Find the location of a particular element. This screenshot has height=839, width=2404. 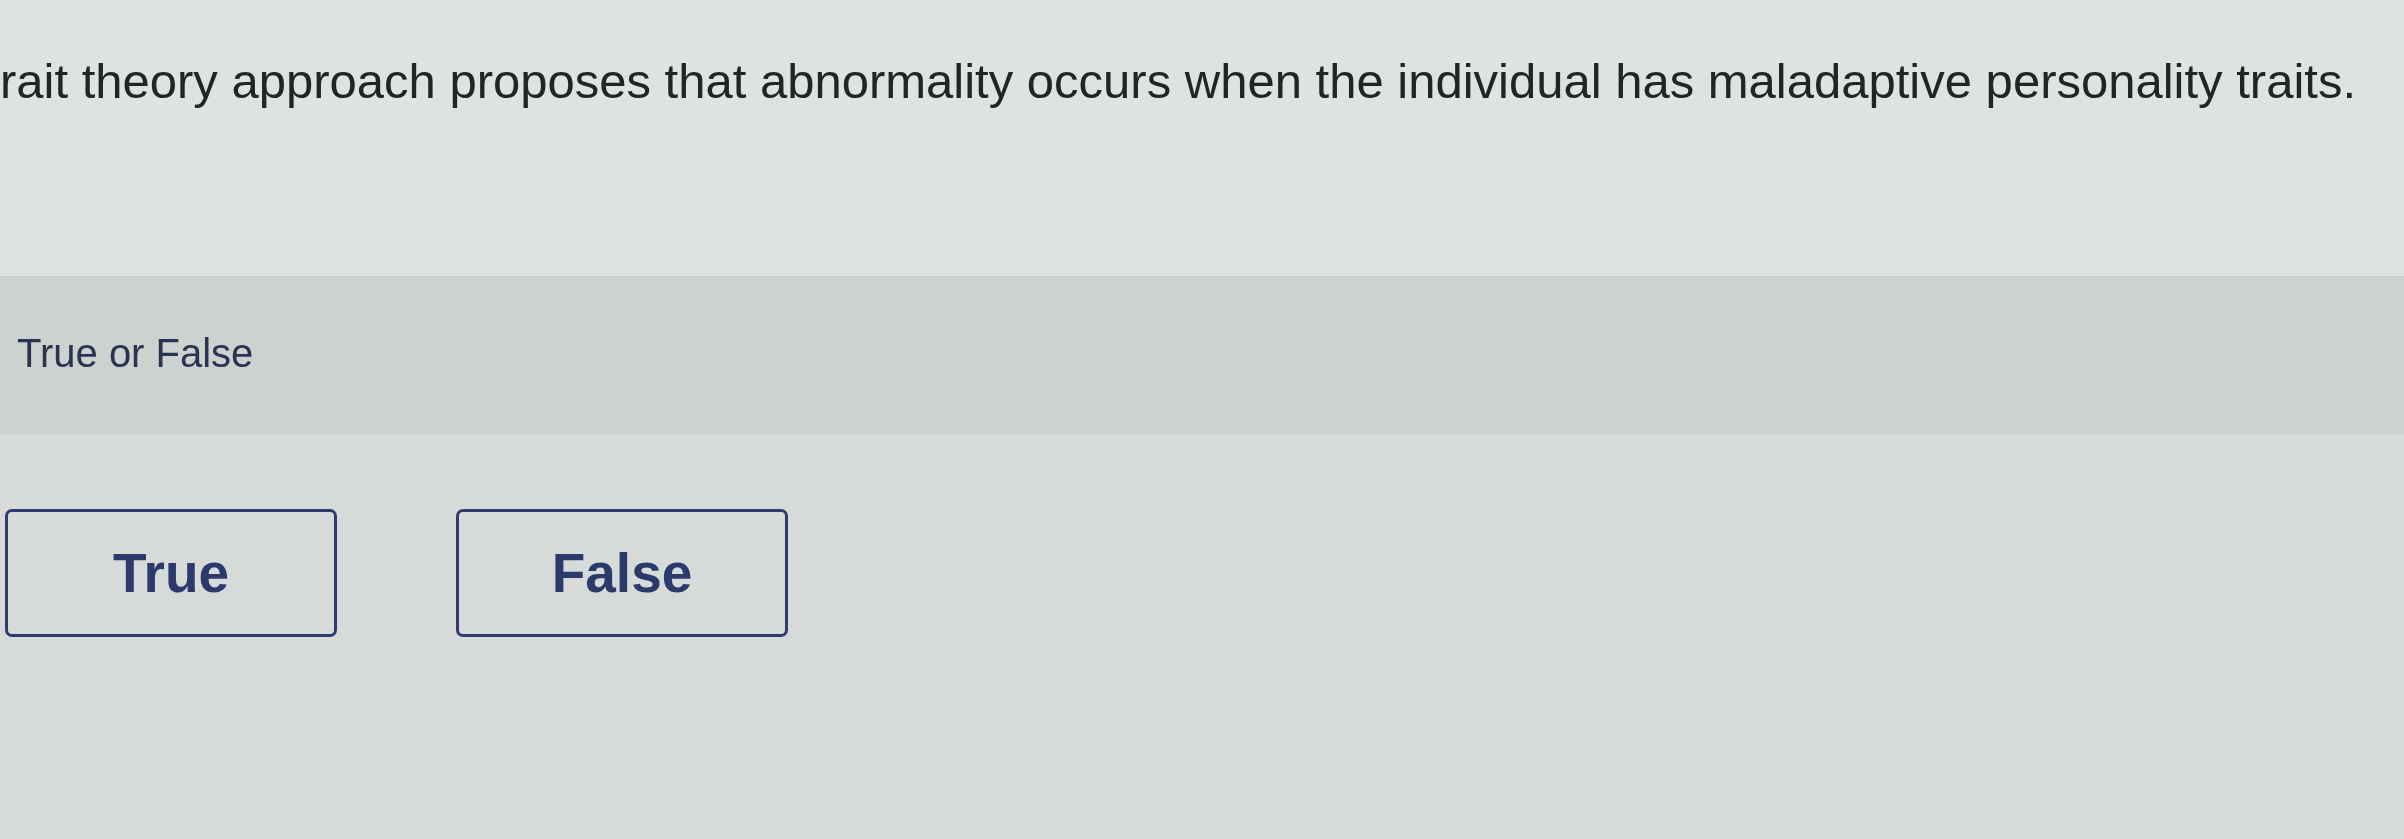

answer-option: False is located at coordinates (622, 573).